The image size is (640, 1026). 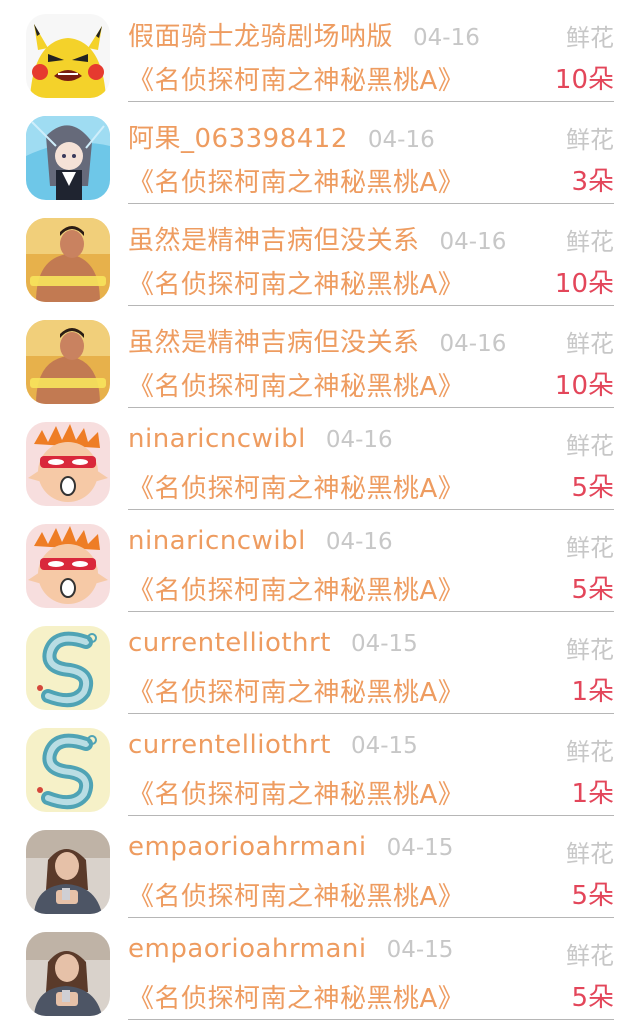 I want to click on user-name: 阿果_063398412, so click(x=238, y=136).